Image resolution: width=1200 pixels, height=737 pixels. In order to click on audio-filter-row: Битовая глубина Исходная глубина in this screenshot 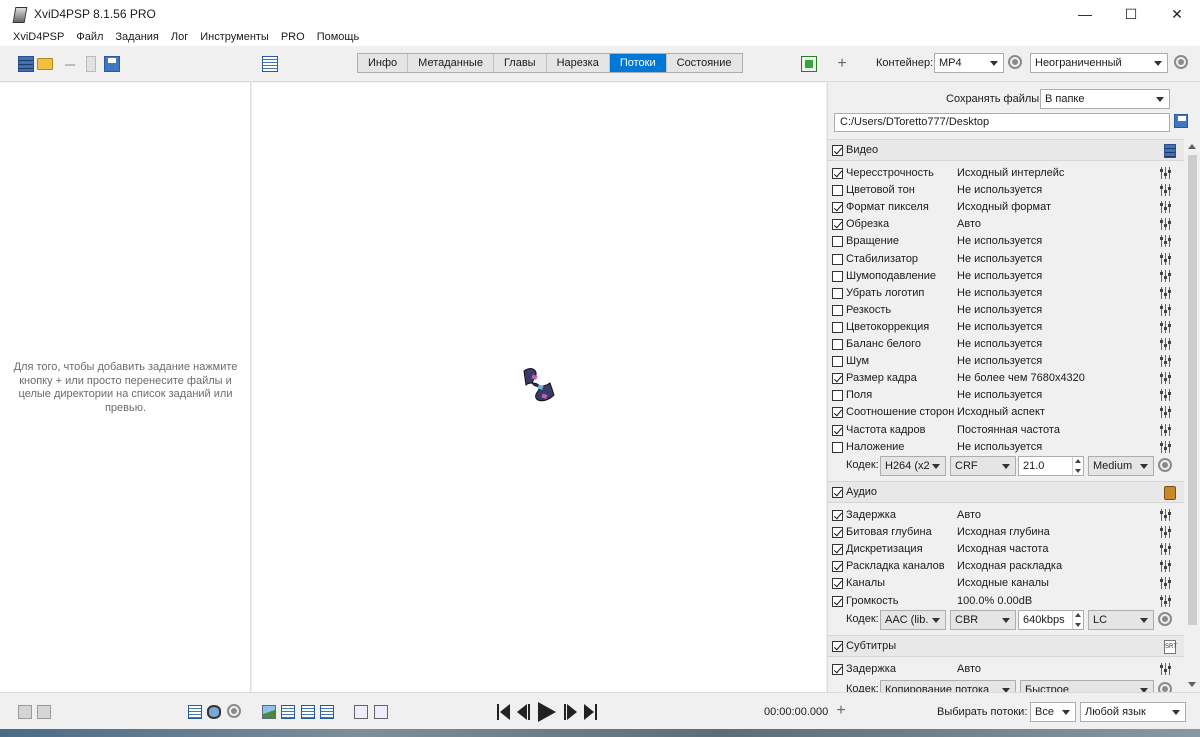, I will do `click(1006, 532)`.